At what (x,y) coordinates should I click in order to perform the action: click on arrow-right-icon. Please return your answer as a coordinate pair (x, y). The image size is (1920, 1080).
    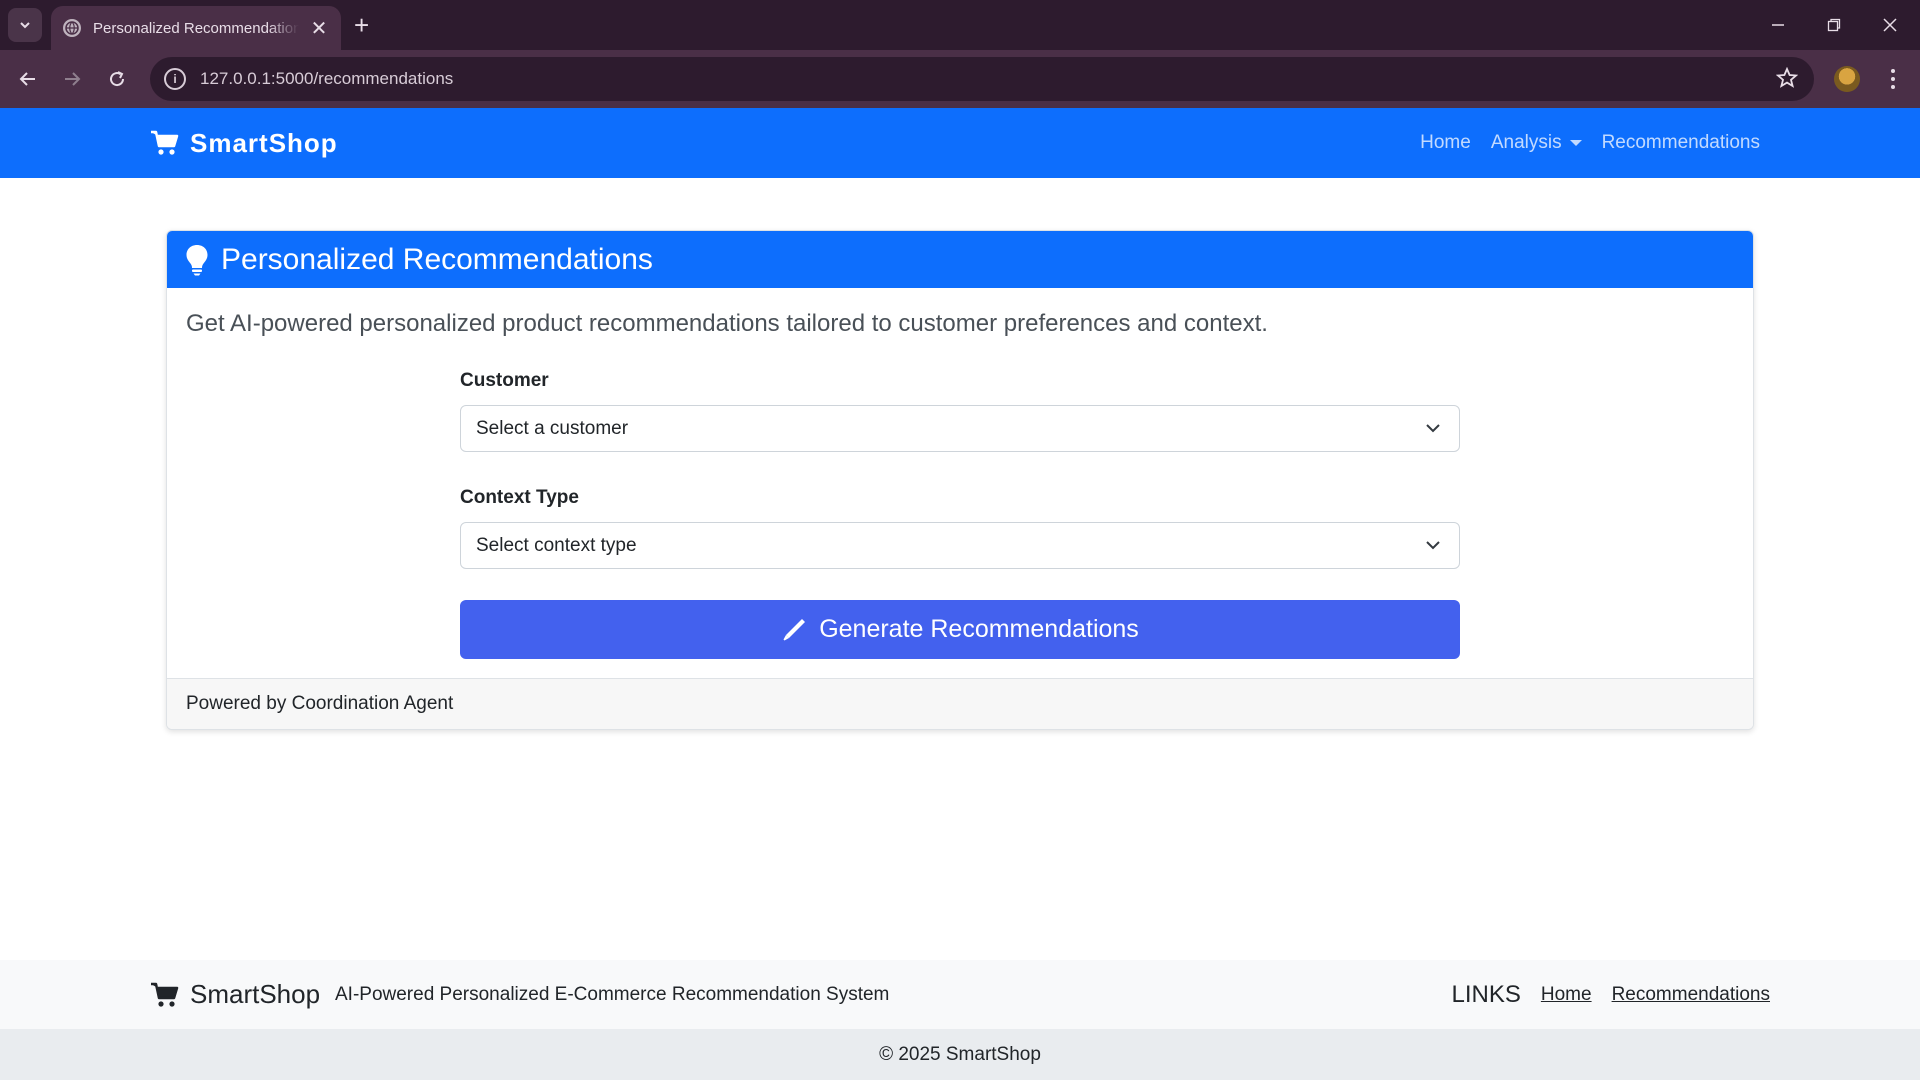
    Looking at the image, I should click on (73, 79).